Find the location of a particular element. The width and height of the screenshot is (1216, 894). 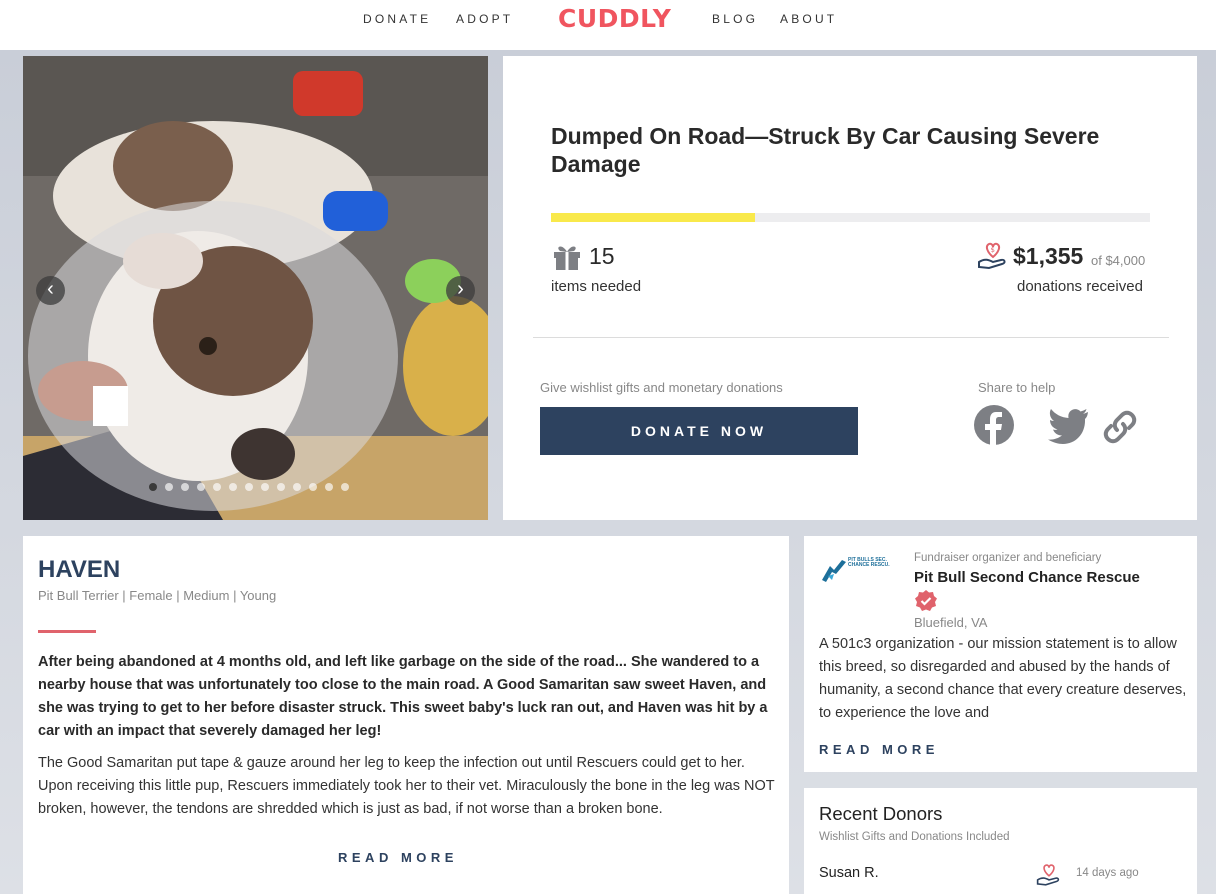

donations-received-label: donations received is located at coordinates (1080, 286).